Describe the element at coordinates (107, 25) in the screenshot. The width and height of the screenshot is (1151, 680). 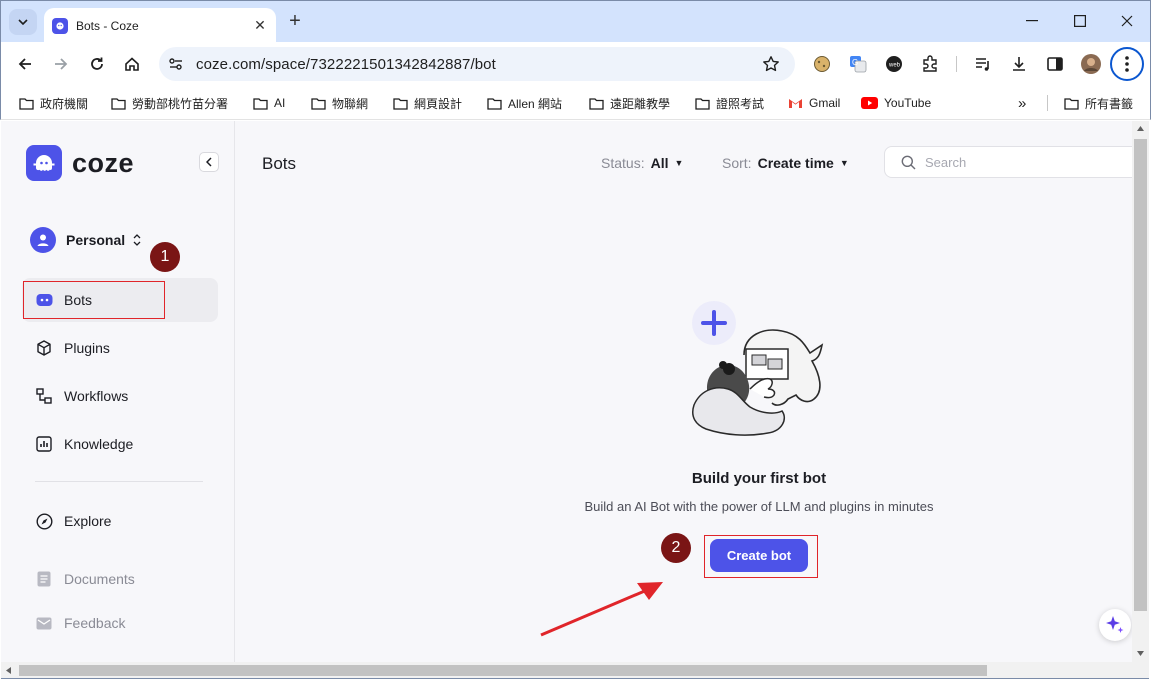
I see `tab-title: Bots - Coze` at that location.